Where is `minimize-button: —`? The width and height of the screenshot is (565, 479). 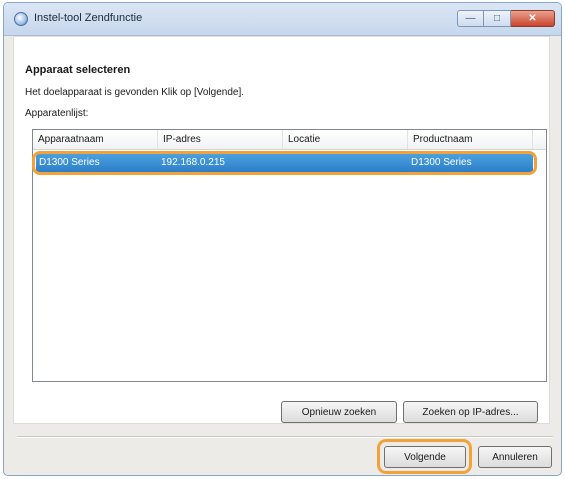
minimize-button: — is located at coordinates (470, 18).